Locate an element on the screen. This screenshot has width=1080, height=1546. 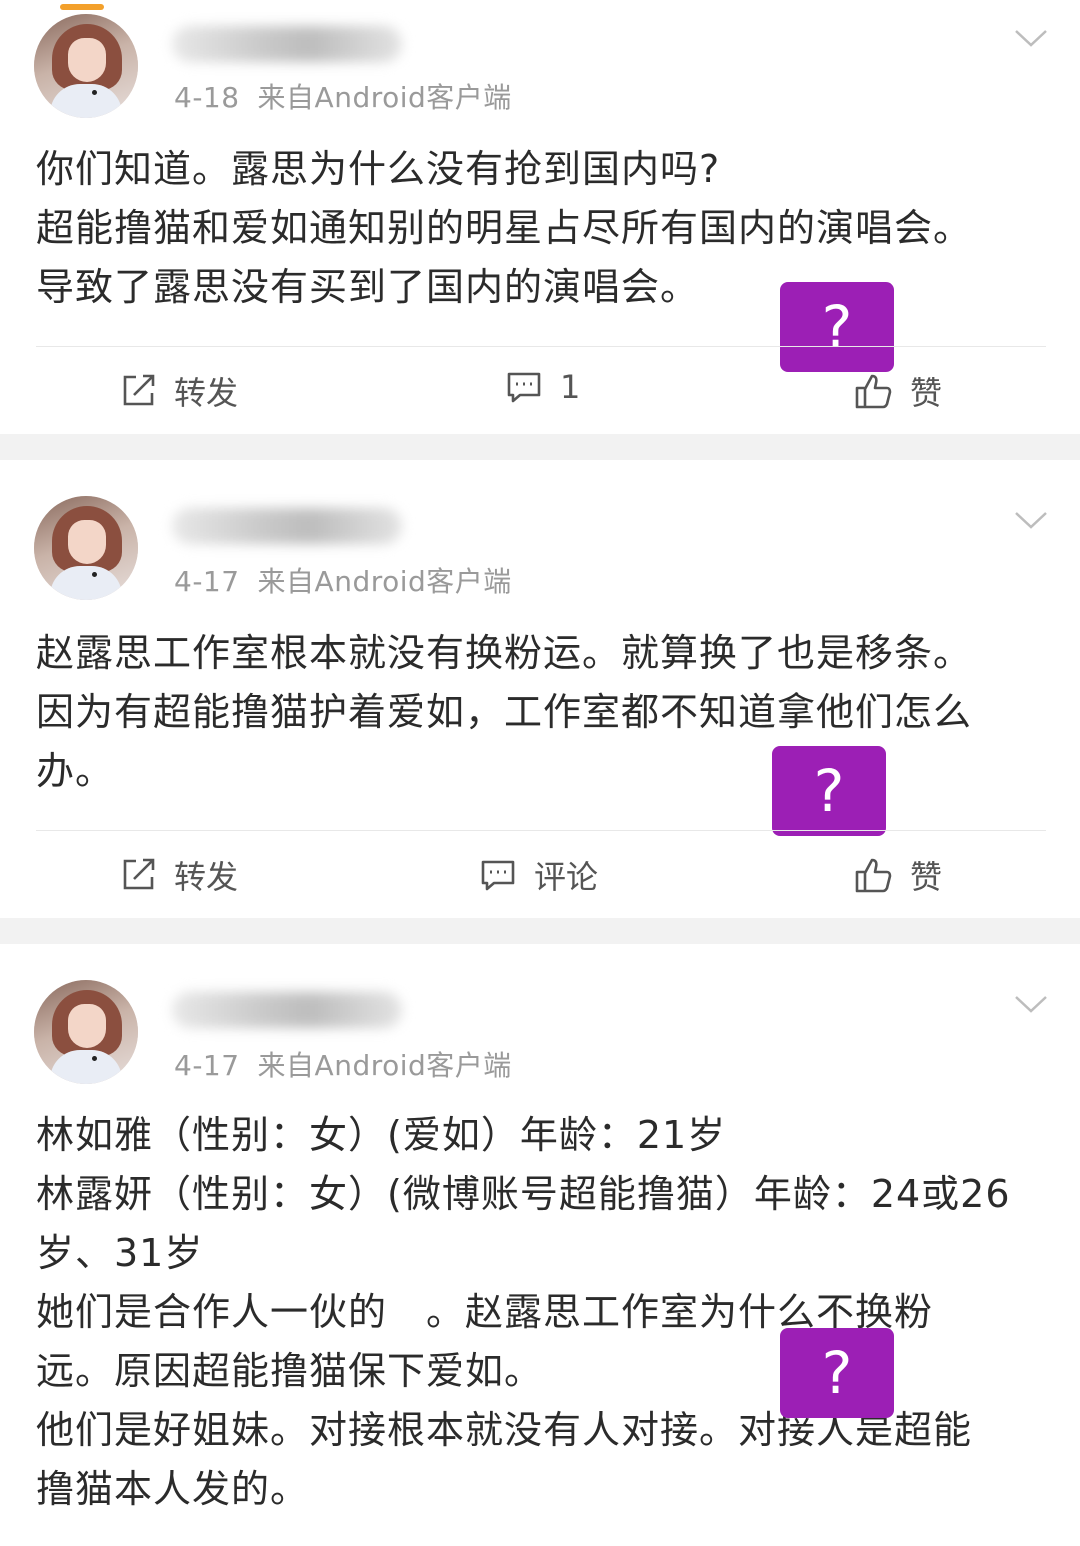
content-line: 岁、31岁 is located at coordinates (120, 1253).